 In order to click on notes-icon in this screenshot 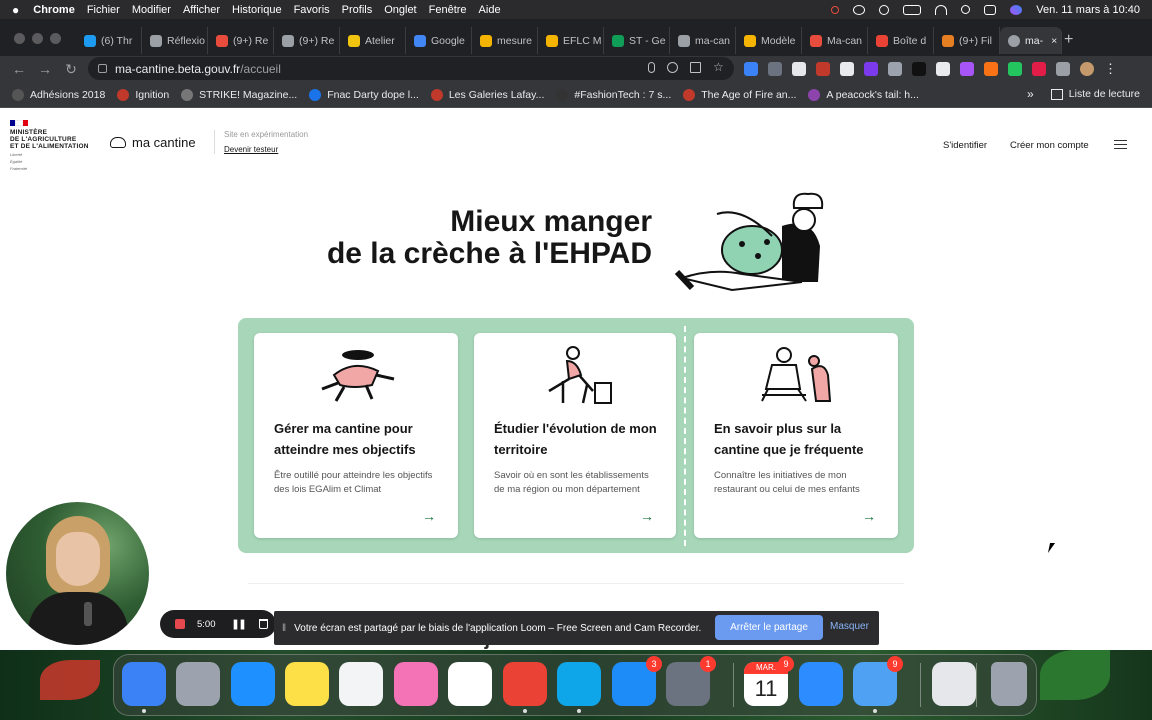, I will do `click(307, 684)`.